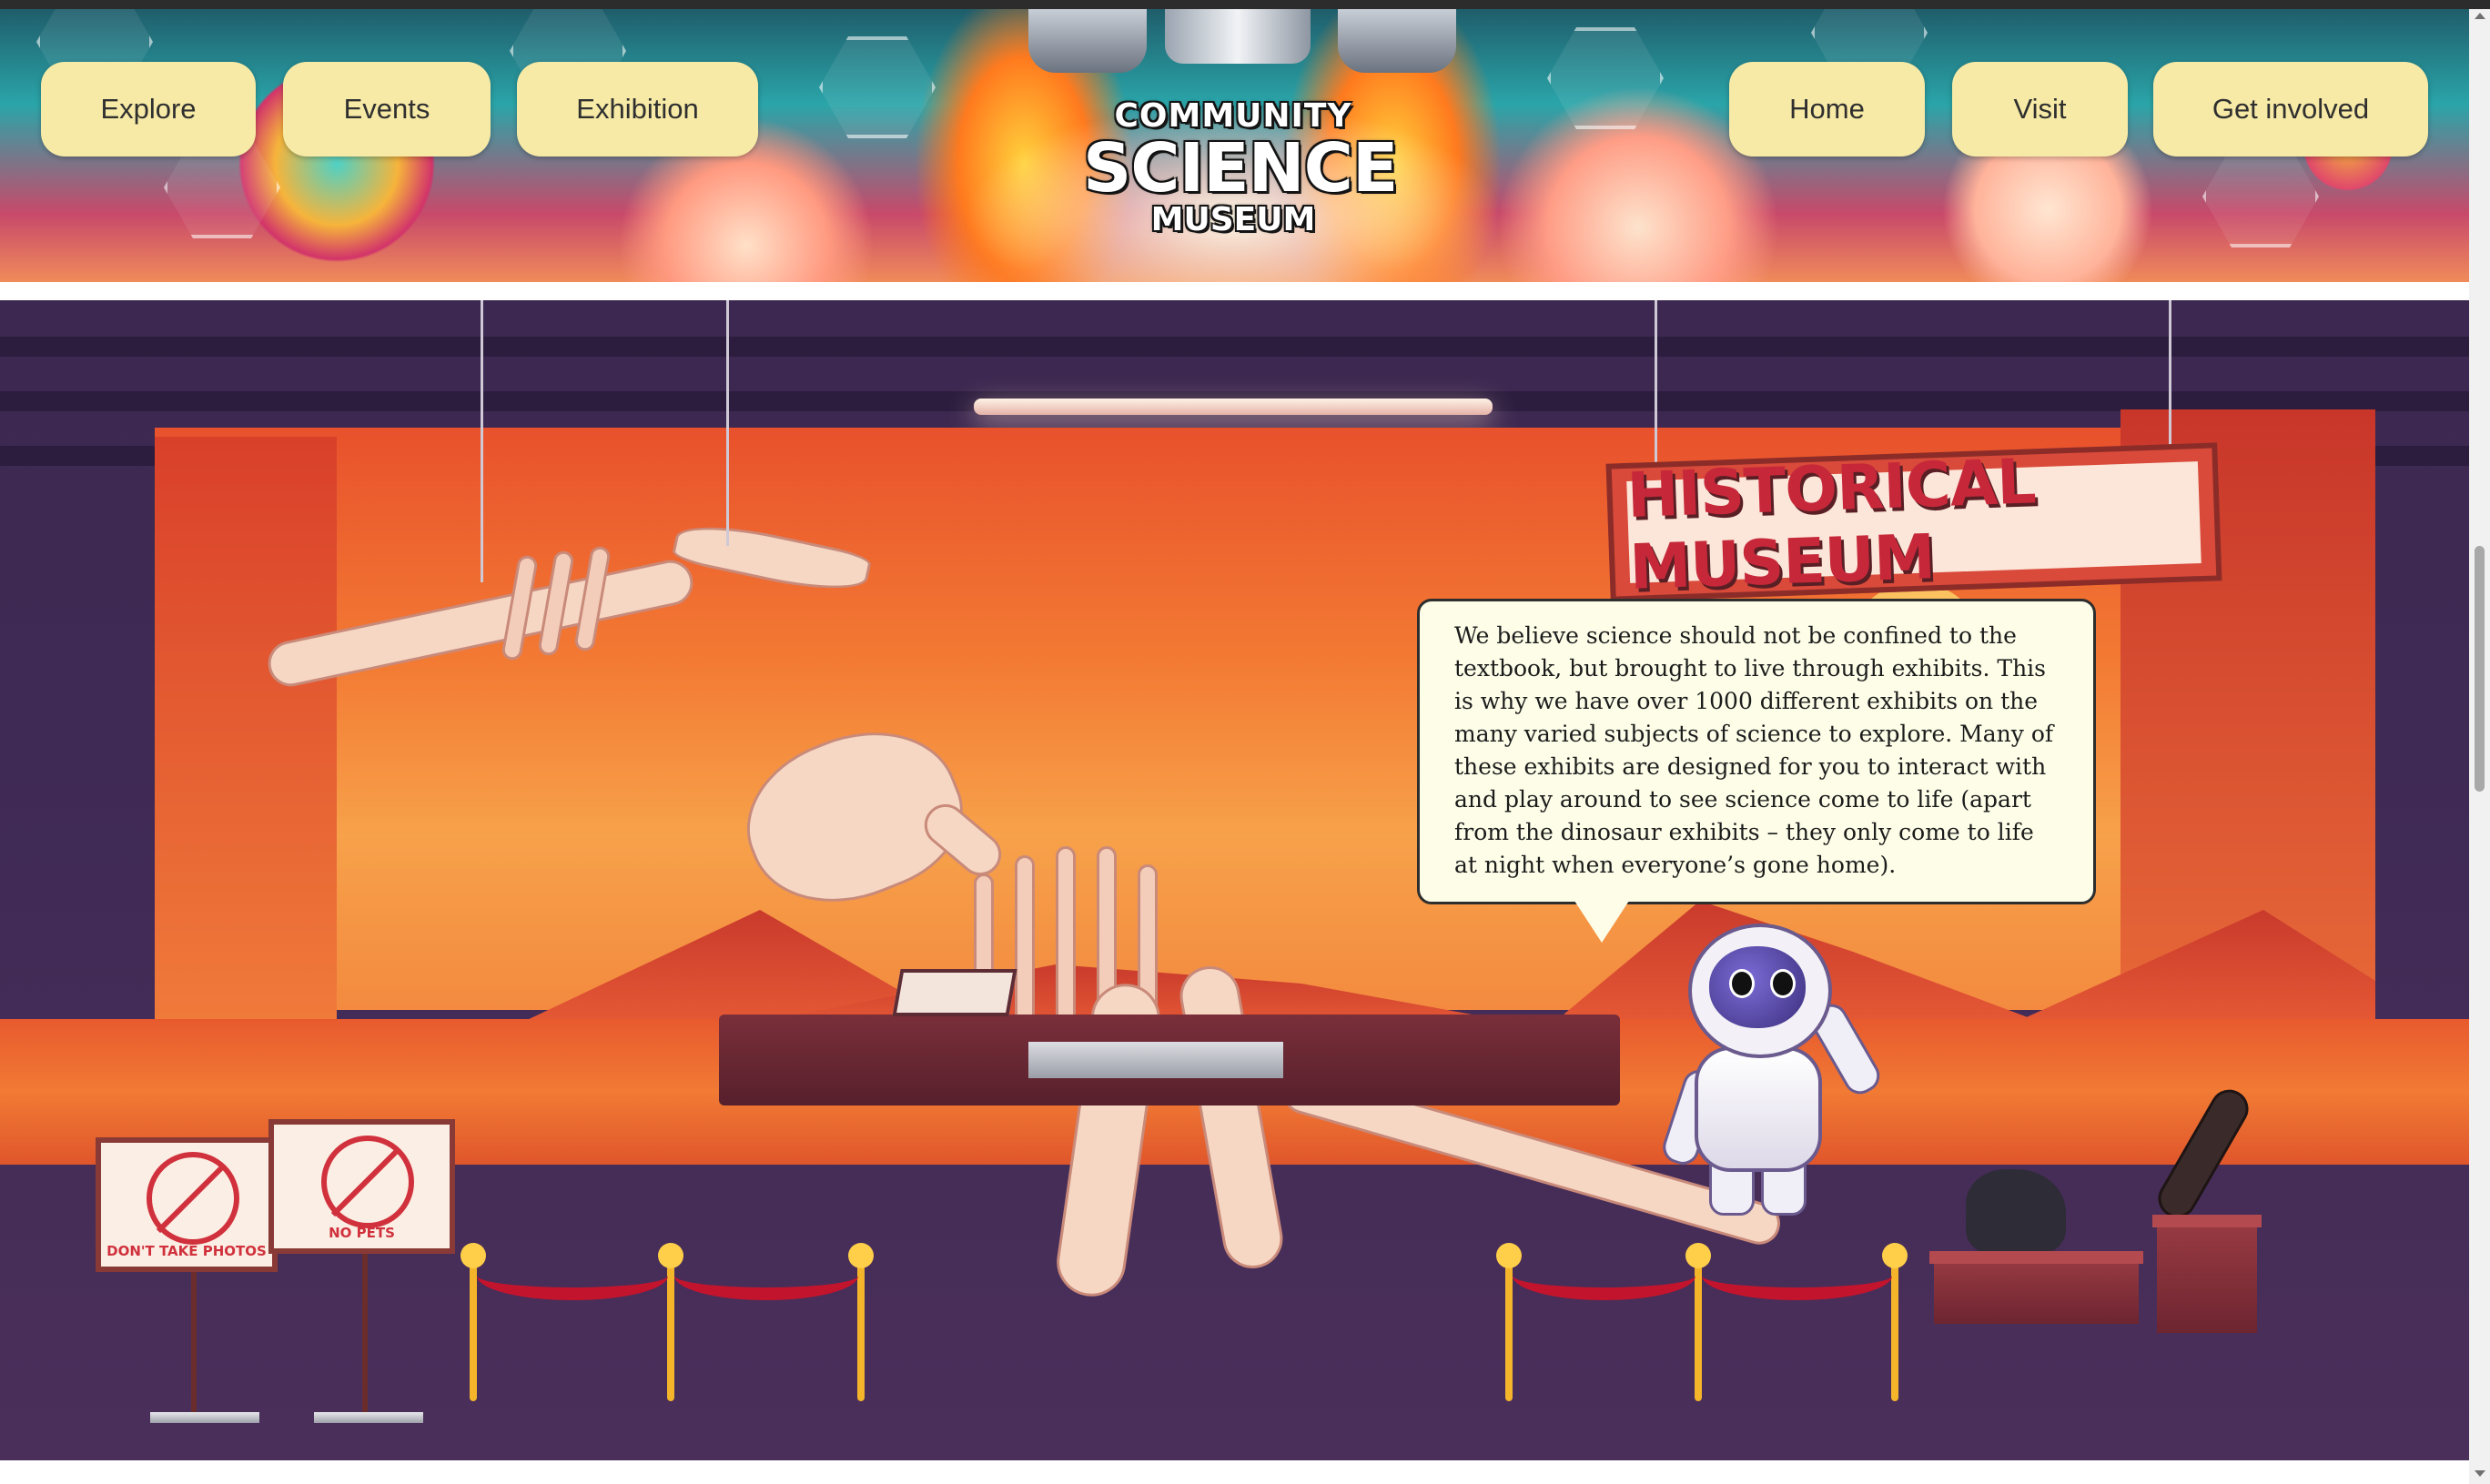 The width and height of the screenshot is (2490, 1484). I want to click on no-photos-sign: DON'T TAKE PHOTOS, so click(187, 1204).